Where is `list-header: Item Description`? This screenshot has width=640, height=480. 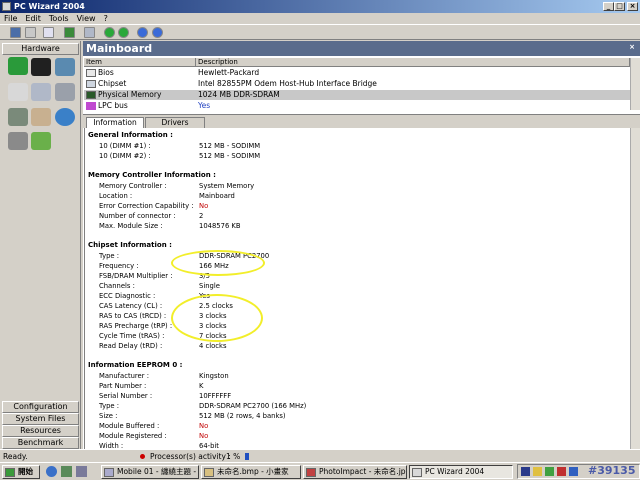
list-header: Item Description is located at coordinates (357, 62).